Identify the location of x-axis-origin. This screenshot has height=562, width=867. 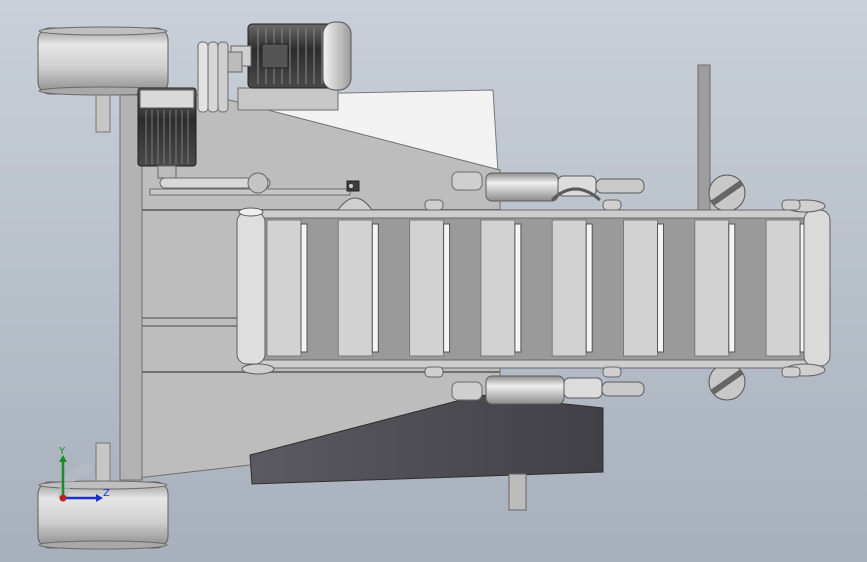
(63, 498).